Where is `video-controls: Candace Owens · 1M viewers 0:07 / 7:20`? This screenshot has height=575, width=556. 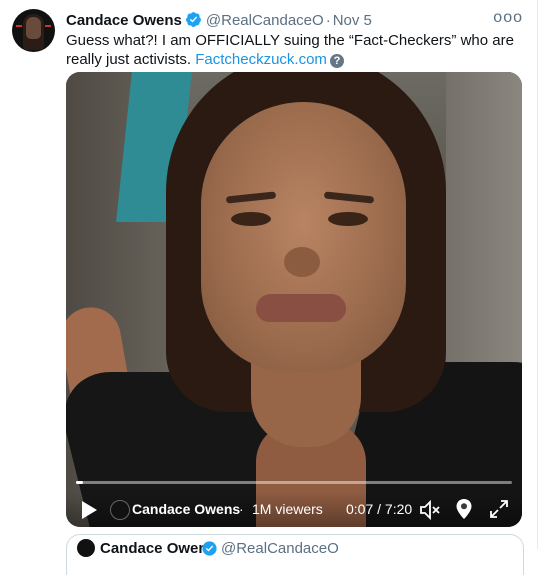
video-controls: Candace Owens · 1M viewers 0:07 / 7:20 is located at coordinates (294, 509).